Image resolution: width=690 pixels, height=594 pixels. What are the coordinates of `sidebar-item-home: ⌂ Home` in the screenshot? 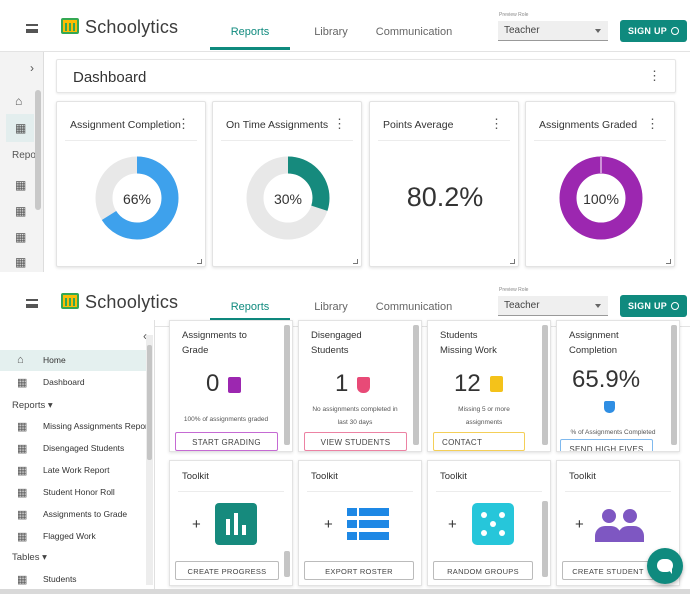 It's located at (73, 360).